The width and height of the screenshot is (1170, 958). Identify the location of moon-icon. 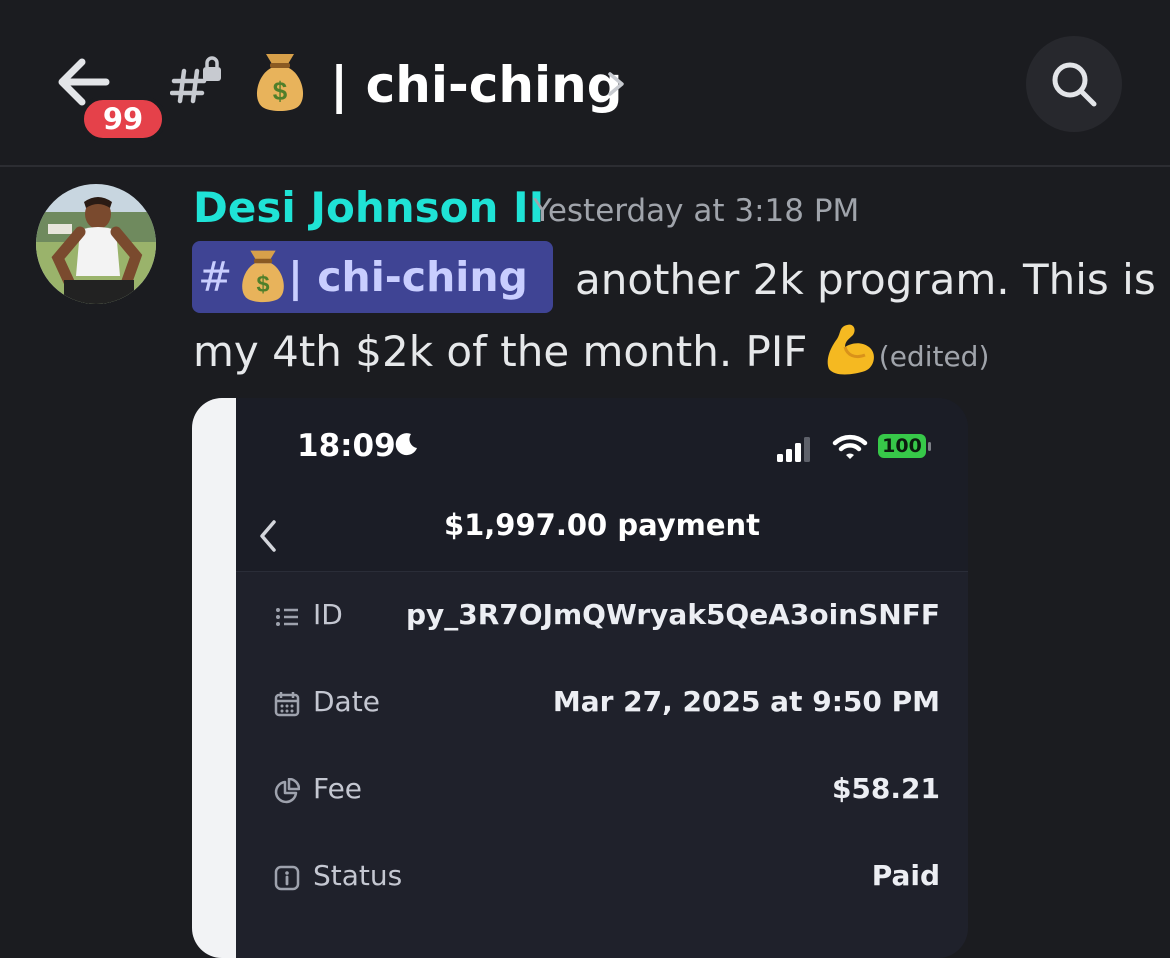
(406, 444).